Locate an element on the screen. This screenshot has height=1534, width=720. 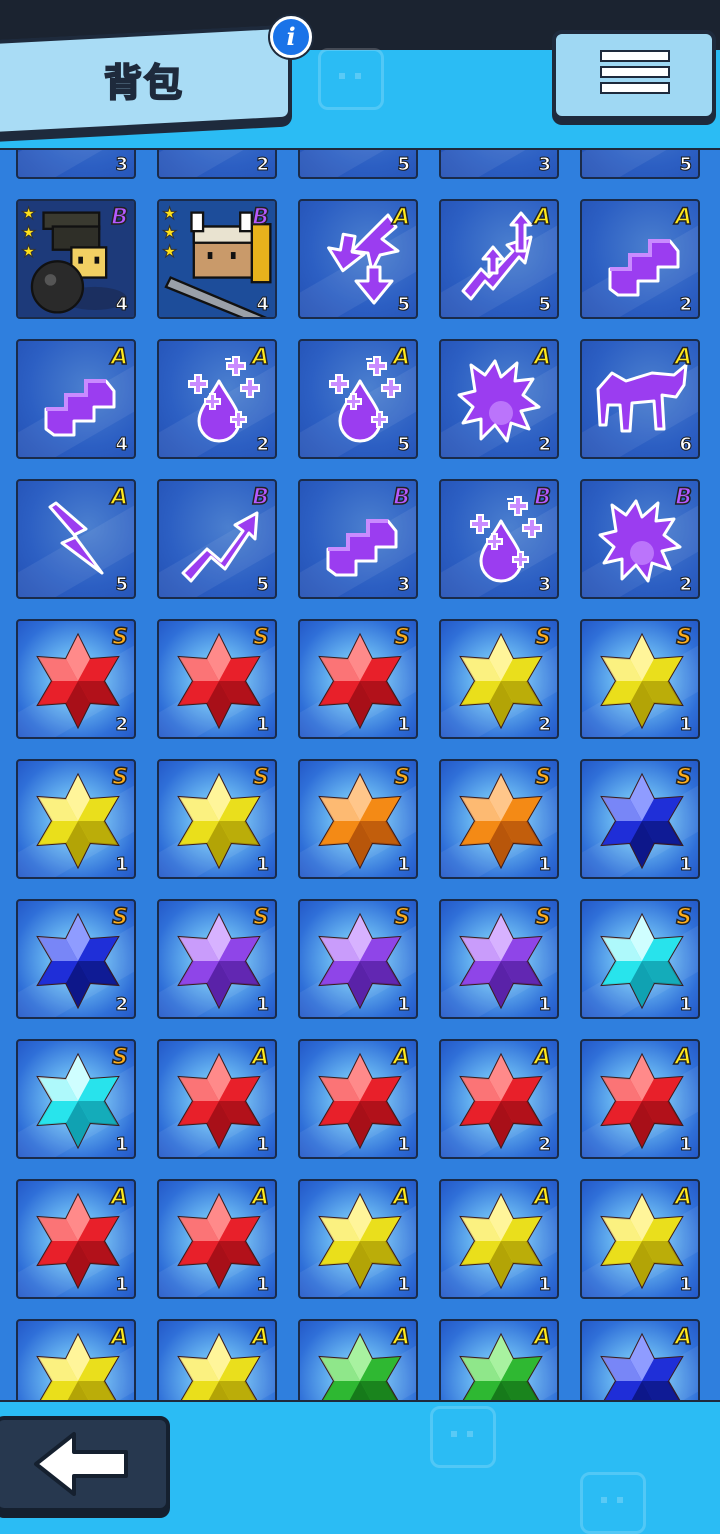
menu-button is located at coordinates (634, 75).